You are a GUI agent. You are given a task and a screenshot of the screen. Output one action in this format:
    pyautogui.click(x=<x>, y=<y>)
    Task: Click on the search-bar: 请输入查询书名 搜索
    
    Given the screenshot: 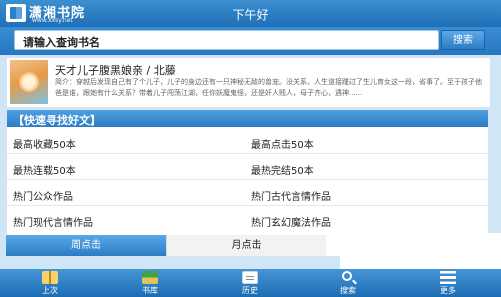 What is the action you would take?
    pyautogui.click(x=250, y=41)
    